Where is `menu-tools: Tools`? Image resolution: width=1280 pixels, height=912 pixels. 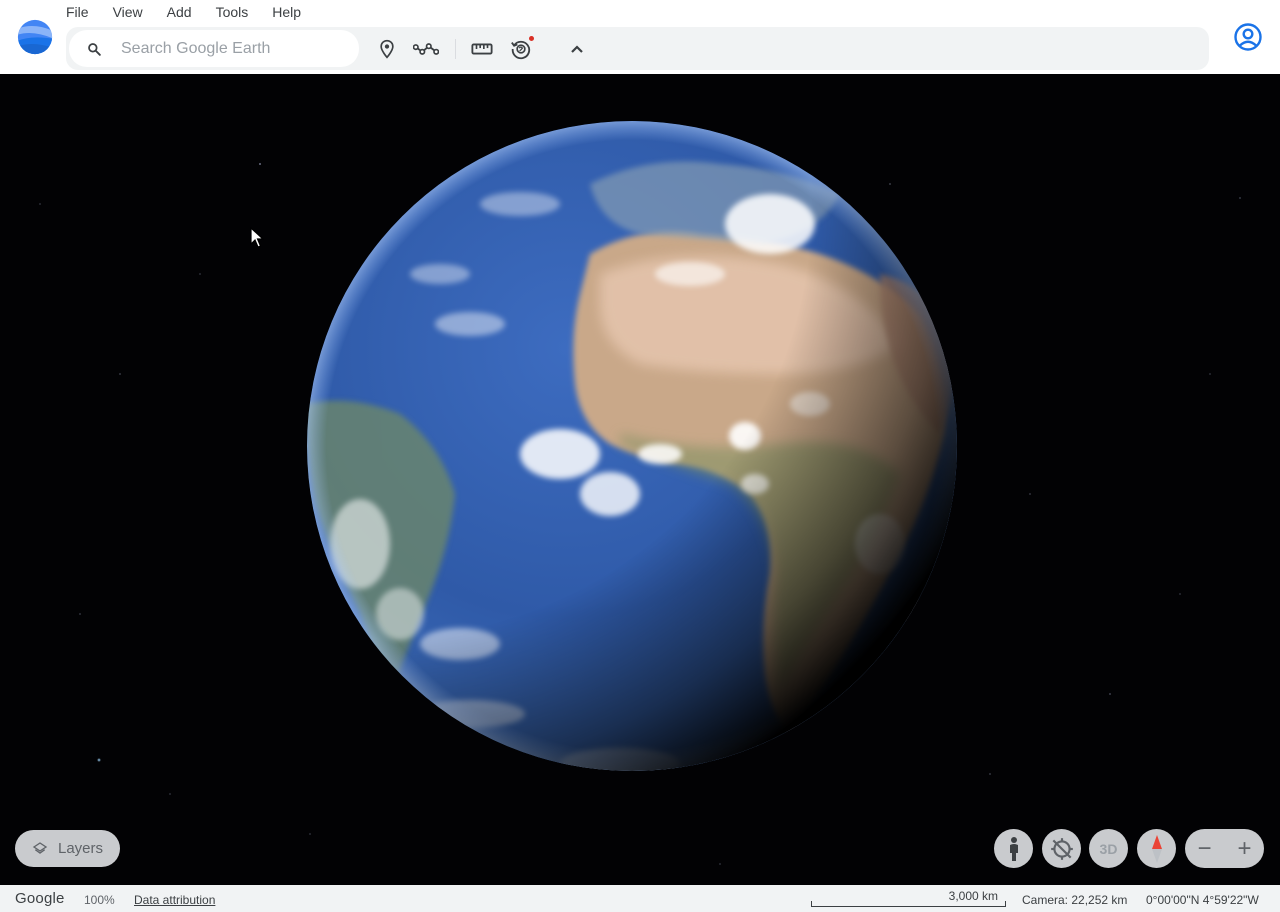
menu-tools: Tools is located at coordinates (232, 12).